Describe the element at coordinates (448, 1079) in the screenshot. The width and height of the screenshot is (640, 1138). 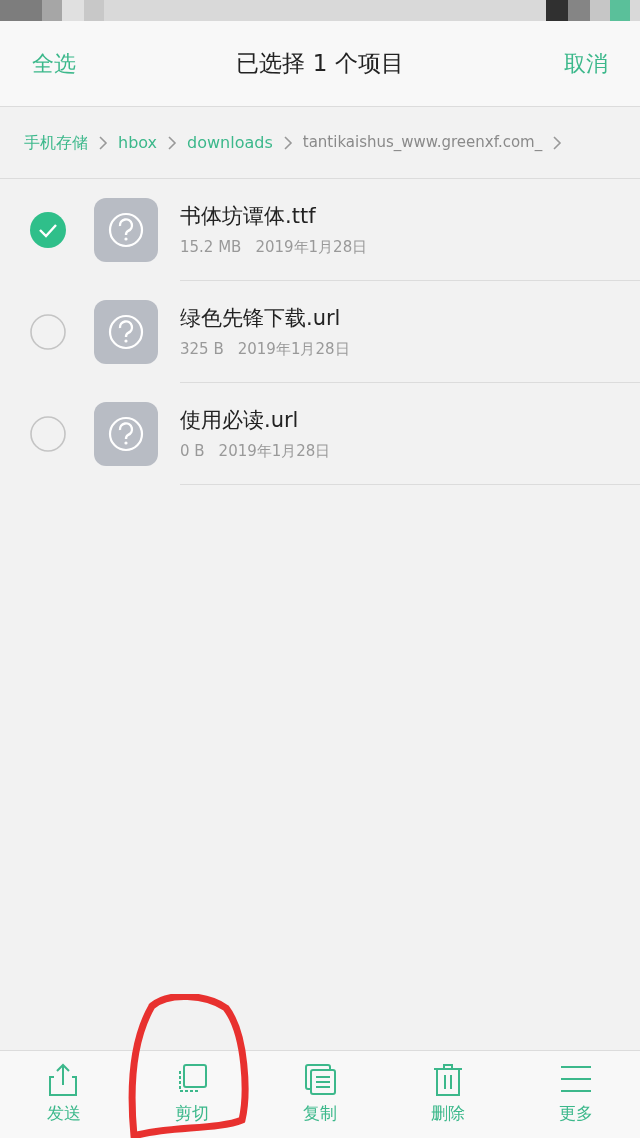
I see `trash-icon` at that location.